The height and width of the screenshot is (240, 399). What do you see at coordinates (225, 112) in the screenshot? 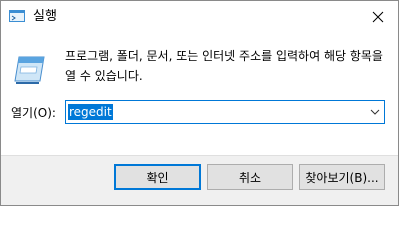
I see `open-combobox: regedit` at bounding box center [225, 112].